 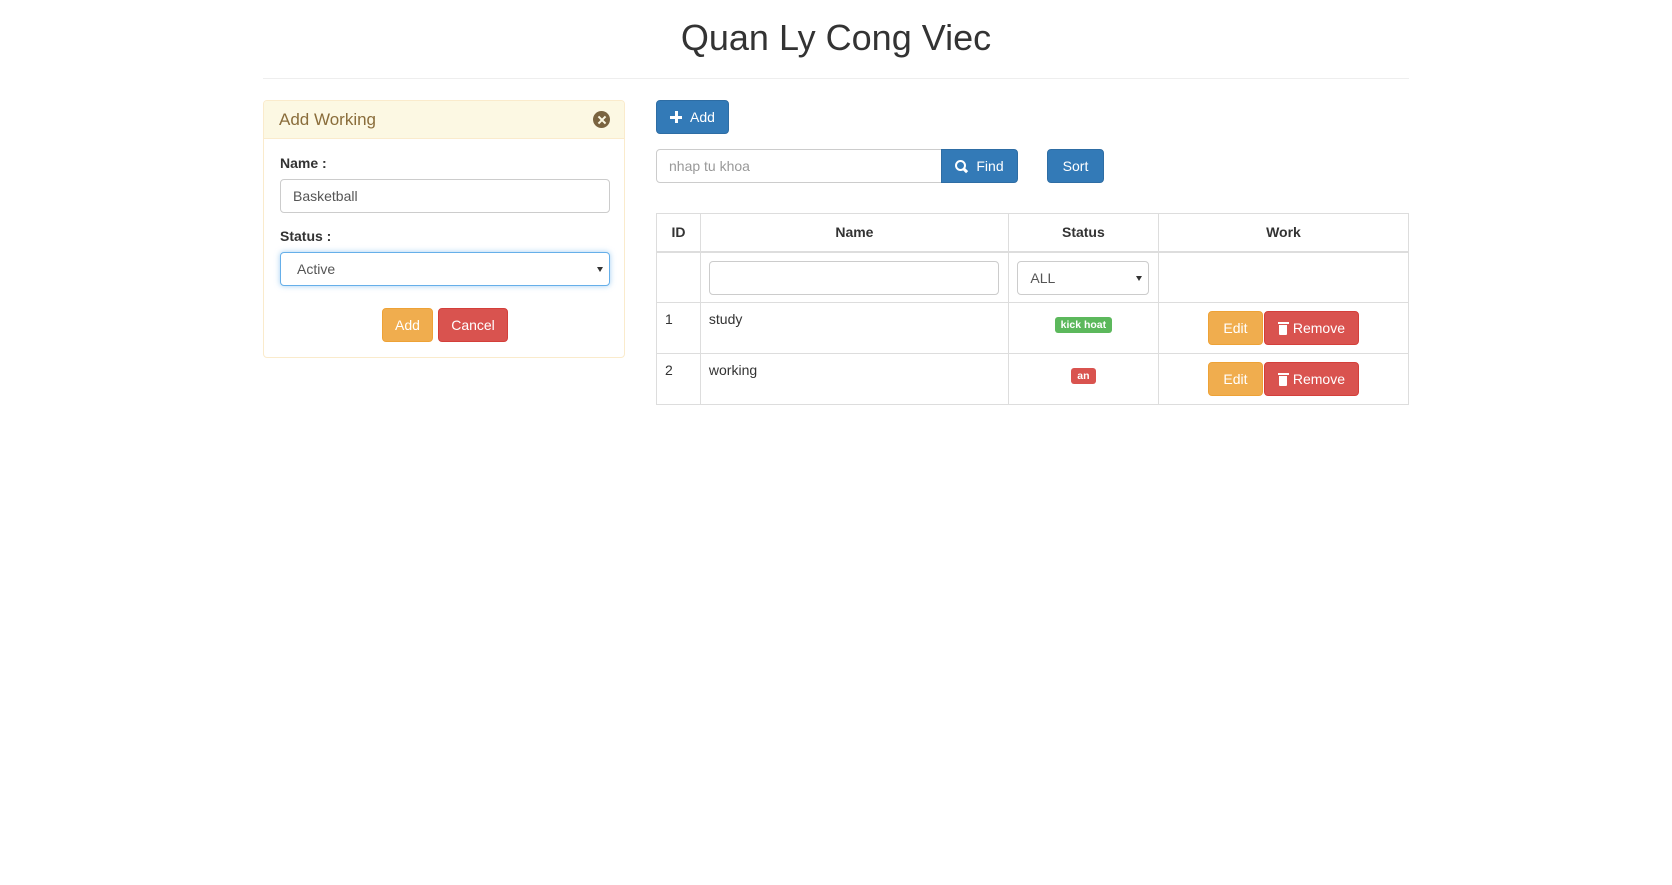 I want to click on find-label: Find, so click(x=990, y=166).